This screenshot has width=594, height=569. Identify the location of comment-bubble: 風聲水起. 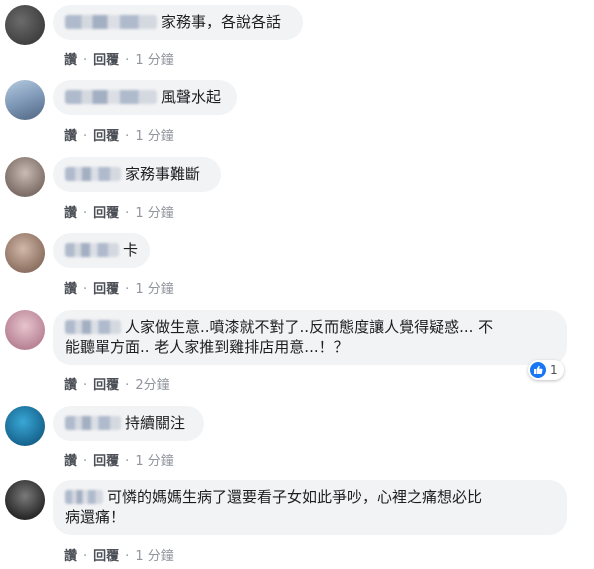
(145, 97).